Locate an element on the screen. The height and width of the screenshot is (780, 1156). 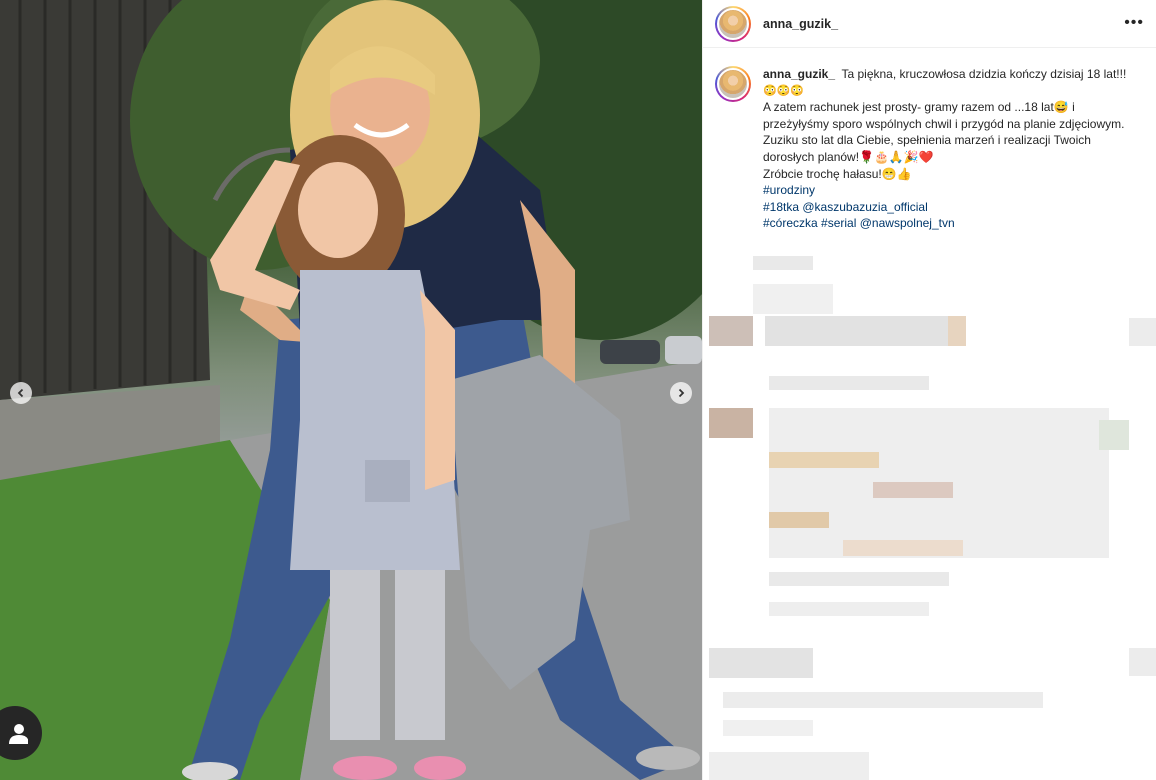
chevron-right-icon is located at coordinates (681, 393).